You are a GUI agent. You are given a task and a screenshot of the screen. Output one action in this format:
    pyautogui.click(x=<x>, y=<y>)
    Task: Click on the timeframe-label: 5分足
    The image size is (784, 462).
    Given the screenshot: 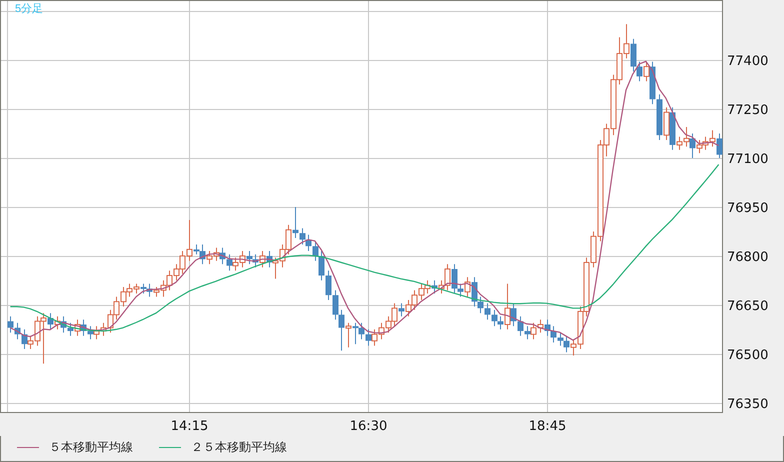 What is the action you would take?
    pyautogui.click(x=29, y=9)
    